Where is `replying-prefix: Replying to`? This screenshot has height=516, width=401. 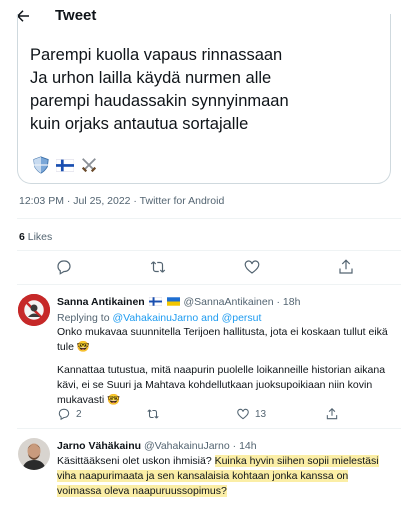
replying-prefix: Replying to is located at coordinates (85, 318).